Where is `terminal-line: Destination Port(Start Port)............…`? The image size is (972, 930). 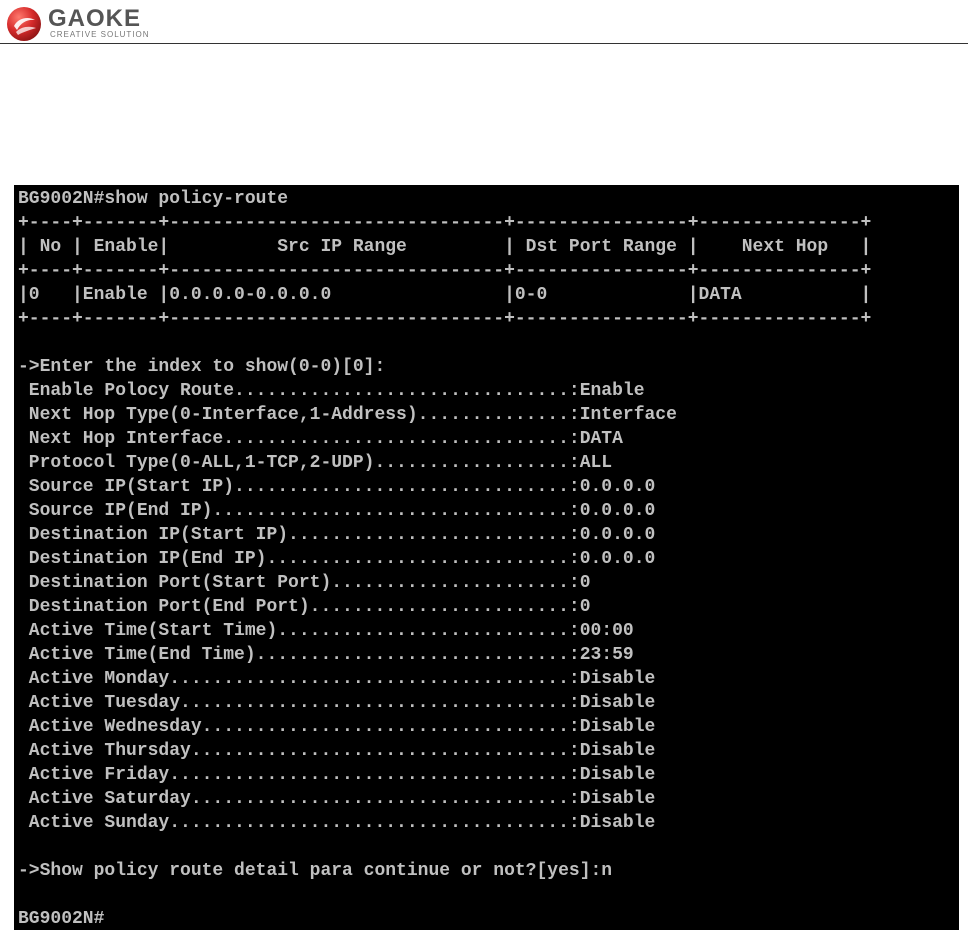 terminal-line: Destination Port(Start Port)............… is located at coordinates (304, 583).